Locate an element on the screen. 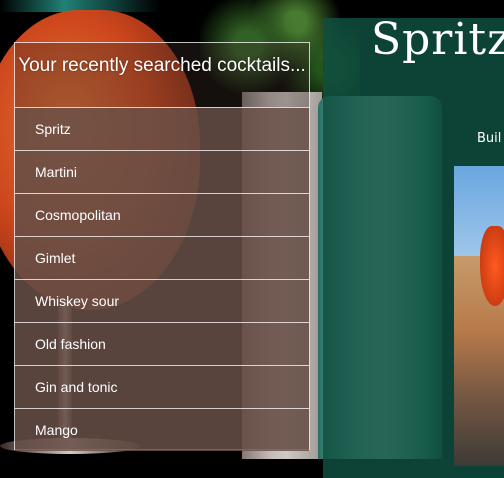 This screenshot has height=478, width=504. recent-item-martini: Martini is located at coordinates (162, 171).